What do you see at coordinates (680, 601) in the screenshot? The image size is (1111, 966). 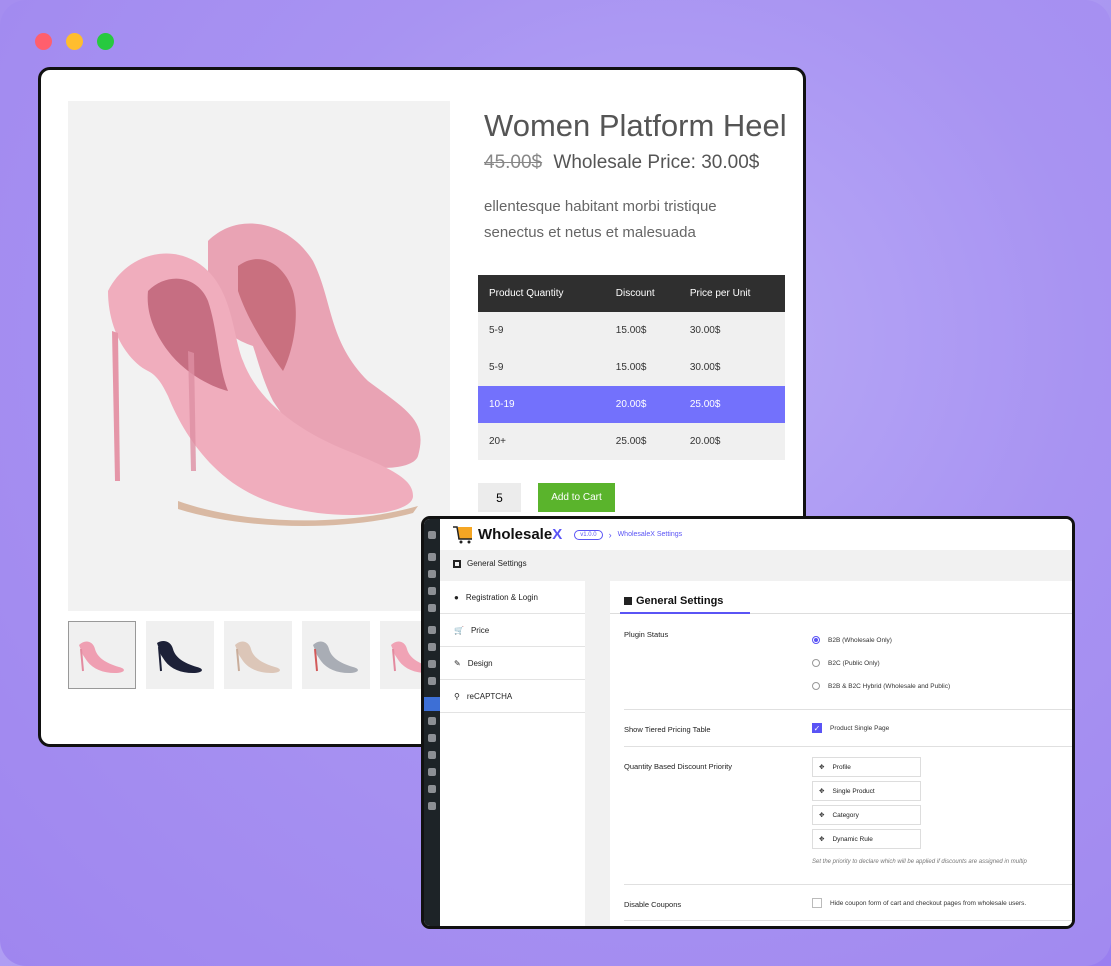 I see `panel-title-text: General Settings` at bounding box center [680, 601].